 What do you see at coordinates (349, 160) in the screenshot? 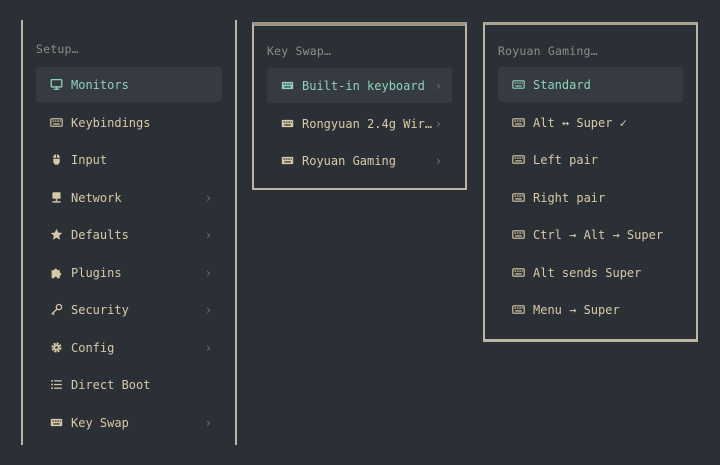
I see `menu-item-label: Royuan Gaming` at bounding box center [349, 160].